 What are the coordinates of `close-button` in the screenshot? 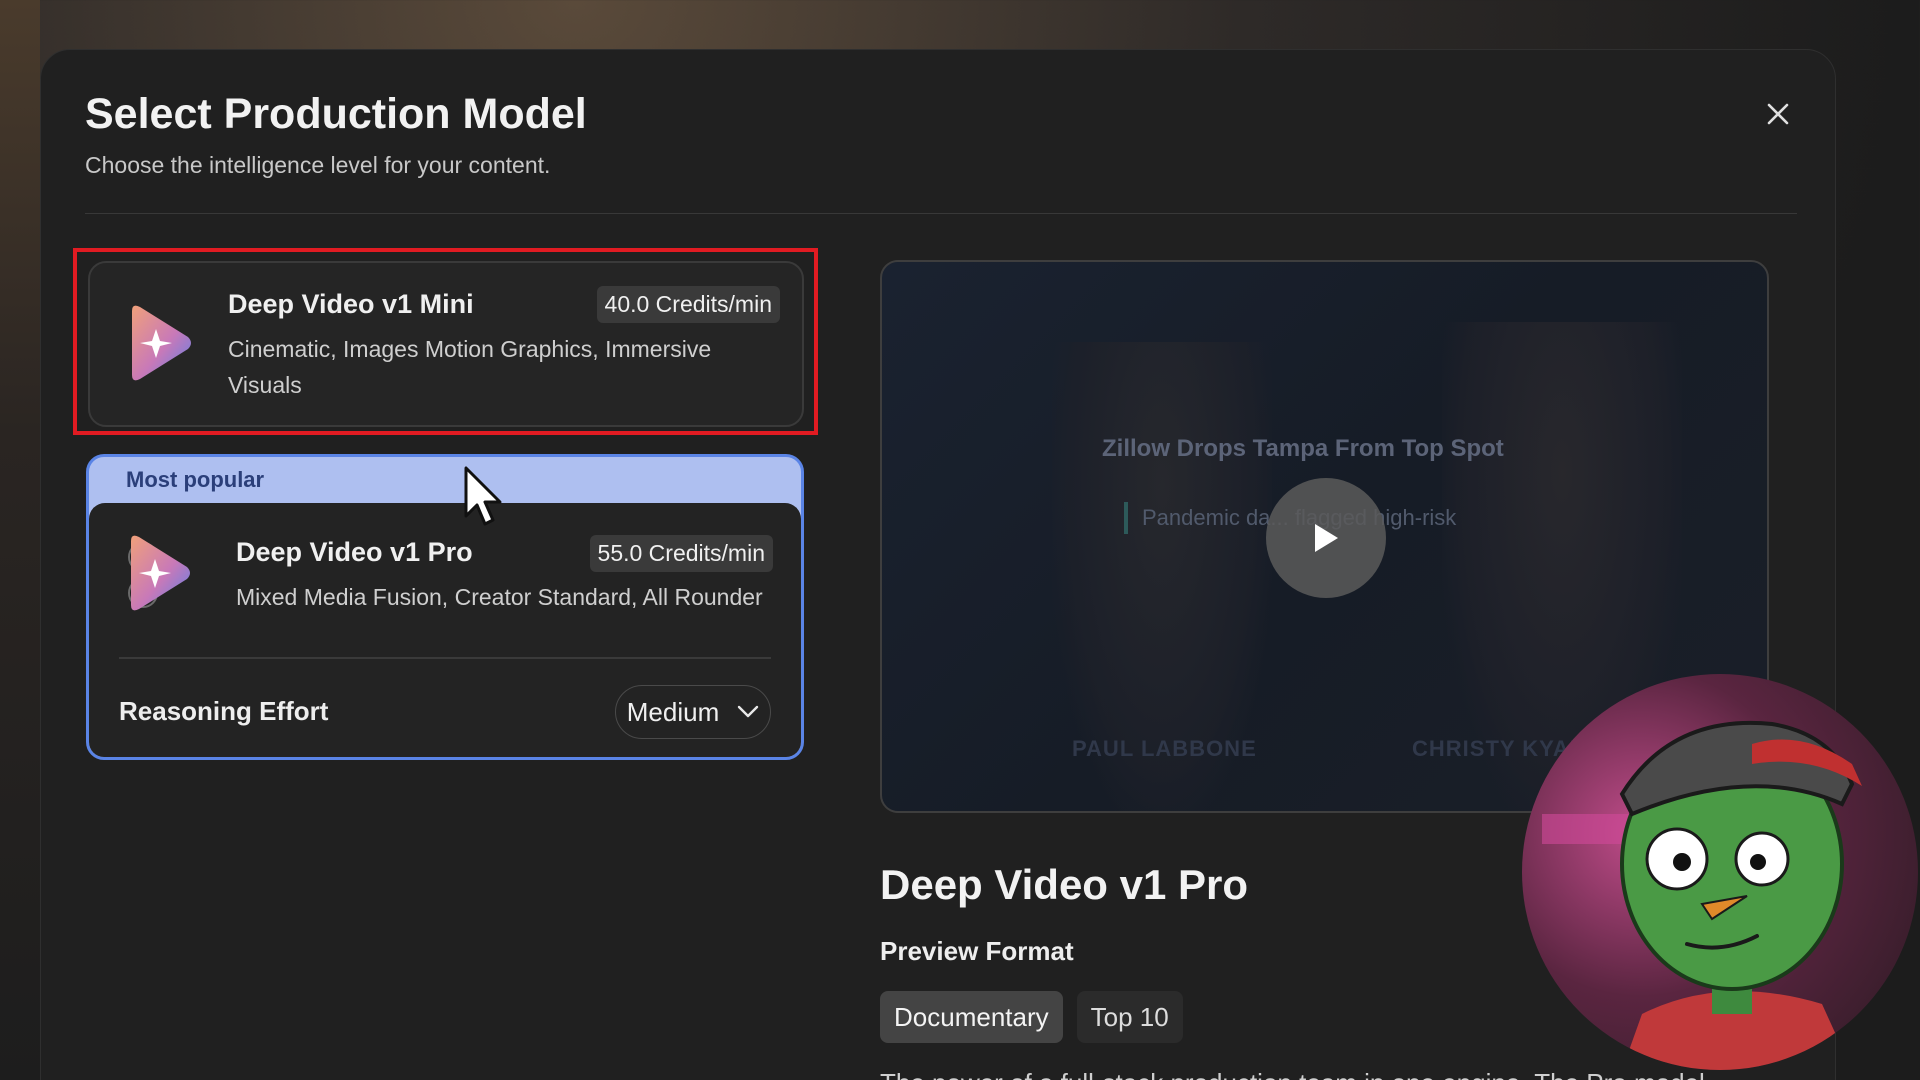 It's located at (1778, 114).